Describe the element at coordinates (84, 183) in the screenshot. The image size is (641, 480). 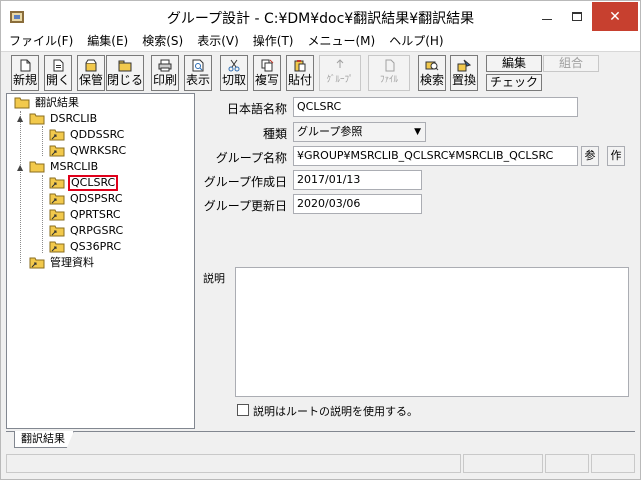
I see `tree-node-qclsrc: QCLSRC` at that location.